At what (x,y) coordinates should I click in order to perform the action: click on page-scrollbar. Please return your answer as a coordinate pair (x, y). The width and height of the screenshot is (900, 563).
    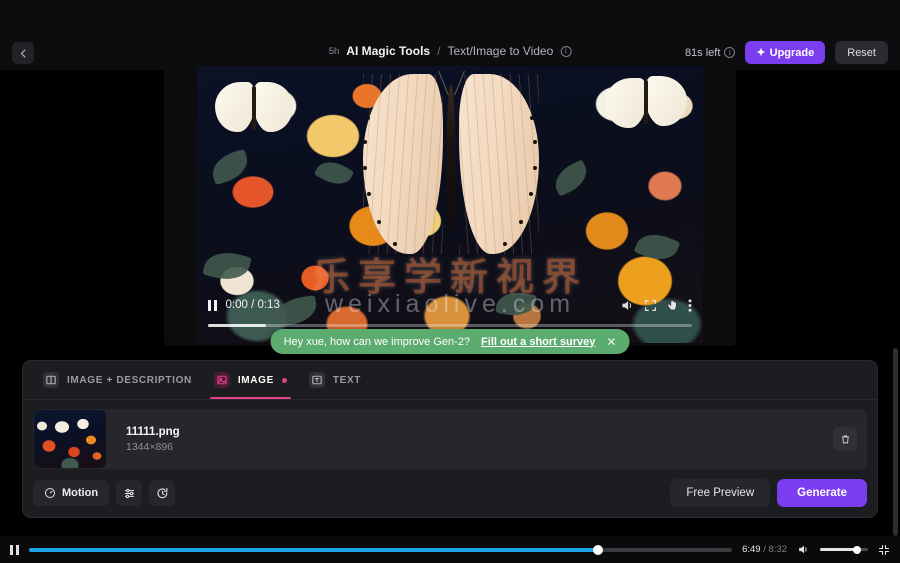
    Looking at the image, I should click on (895, 442).